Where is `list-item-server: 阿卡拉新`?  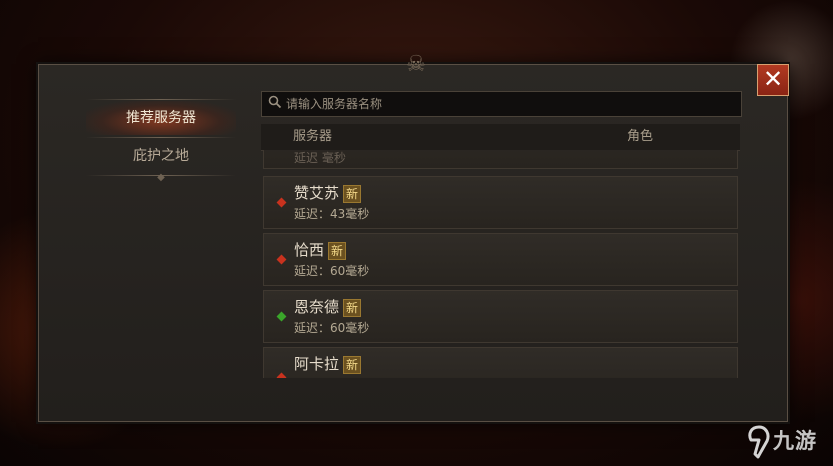
list-item-server: 阿卡拉新 is located at coordinates (500, 362).